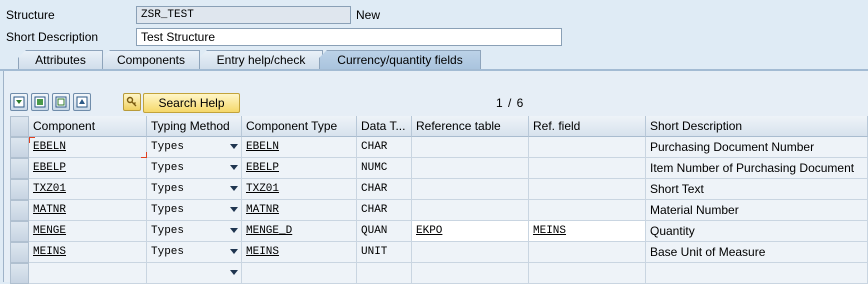  Describe the element at coordinates (757, 168) in the screenshot. I see `short-description-cell: Item Number of Purchasing Document` at that location.